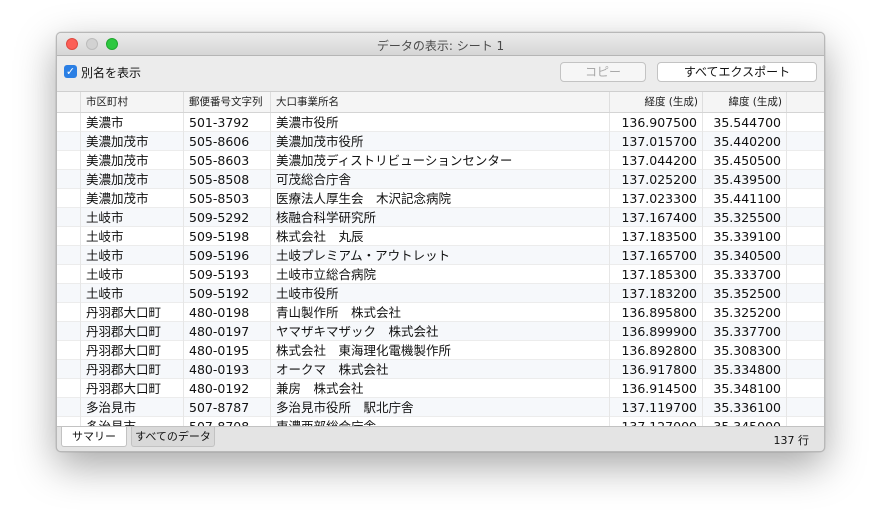 The width and height of the screenshot is (879, 530). Describe the element at coordinates (656, 141) in the screenshot. I see `cell-longitude: 137.015700` at that location.